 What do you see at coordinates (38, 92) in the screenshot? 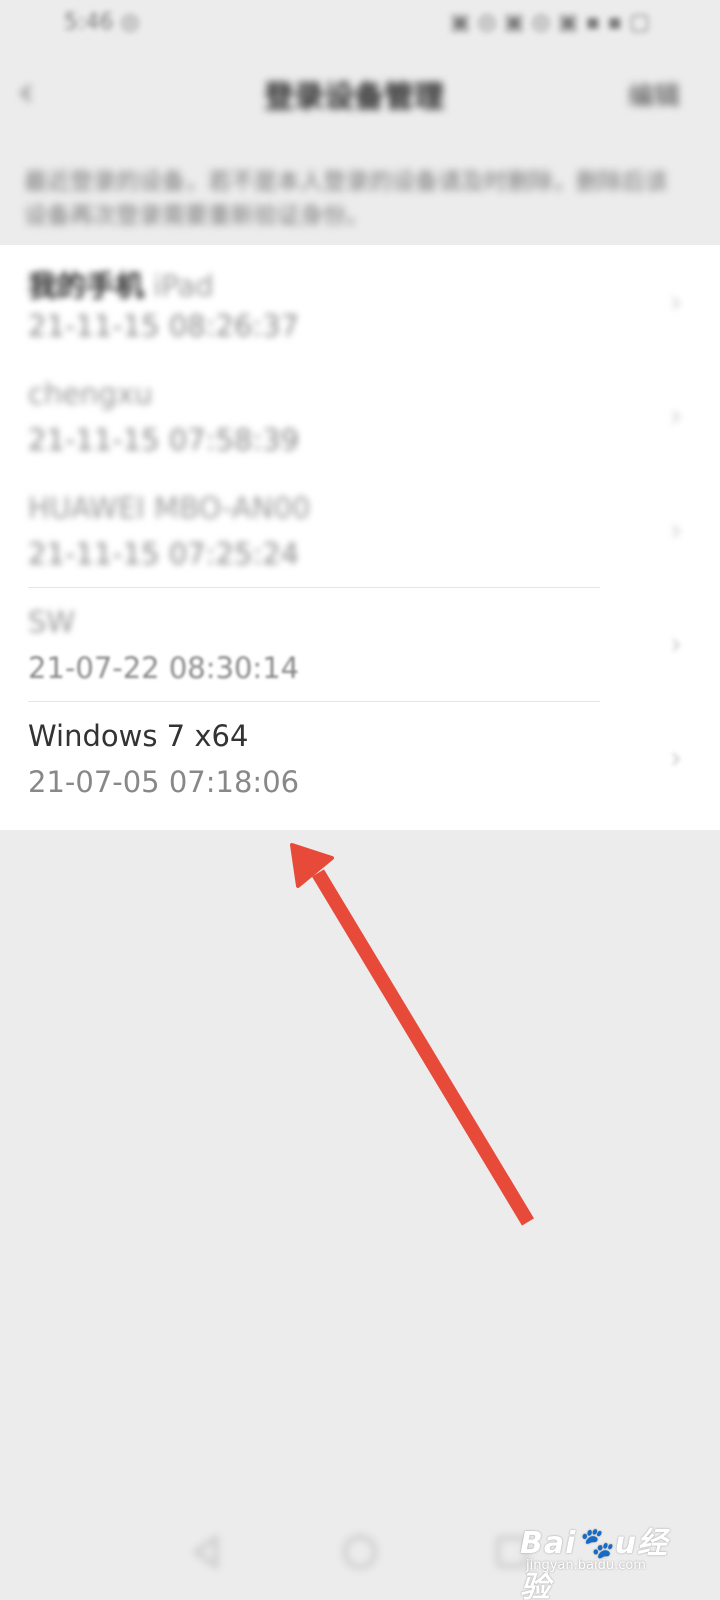
I see `back-button: ‹` at bounding box center [38, 92].